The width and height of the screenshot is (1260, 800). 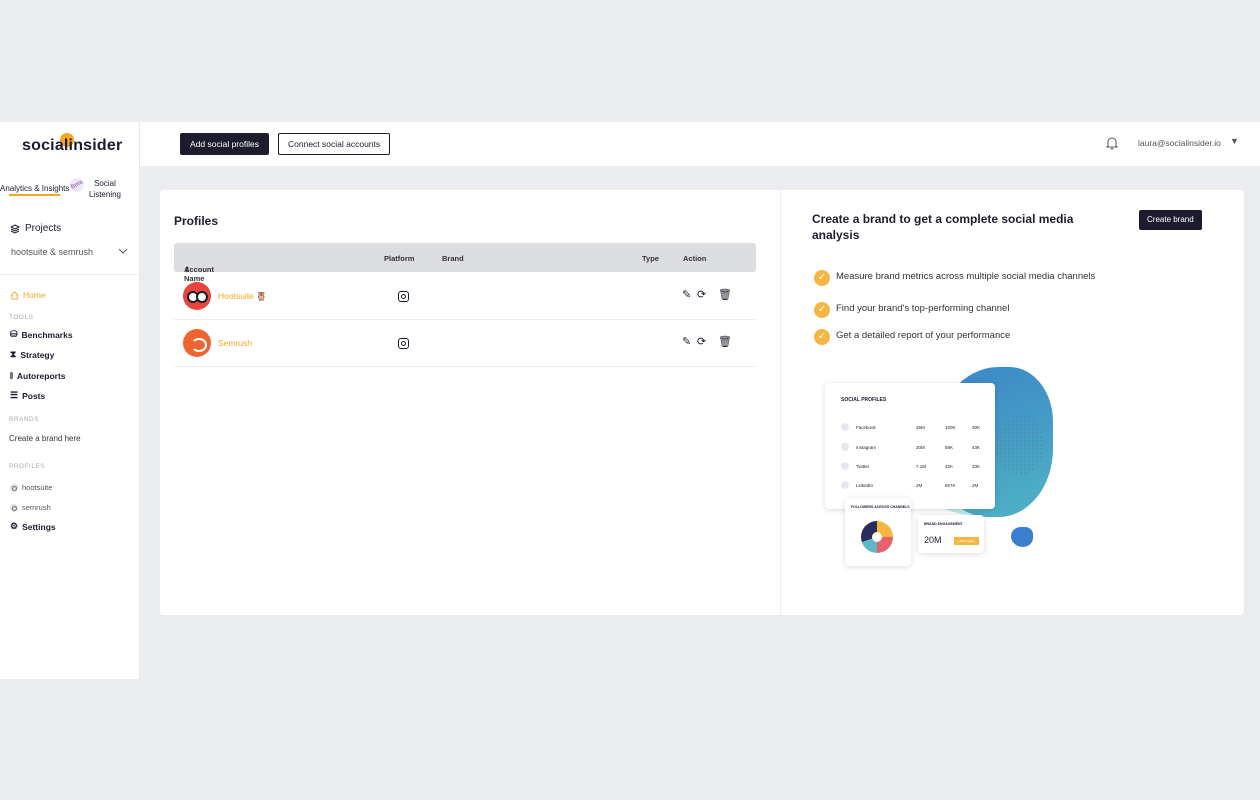 What do you see at coordinates (34, 395) in the screenshot?
I see `sidebar-item-label: Posts` at bounding box center [34, 395].